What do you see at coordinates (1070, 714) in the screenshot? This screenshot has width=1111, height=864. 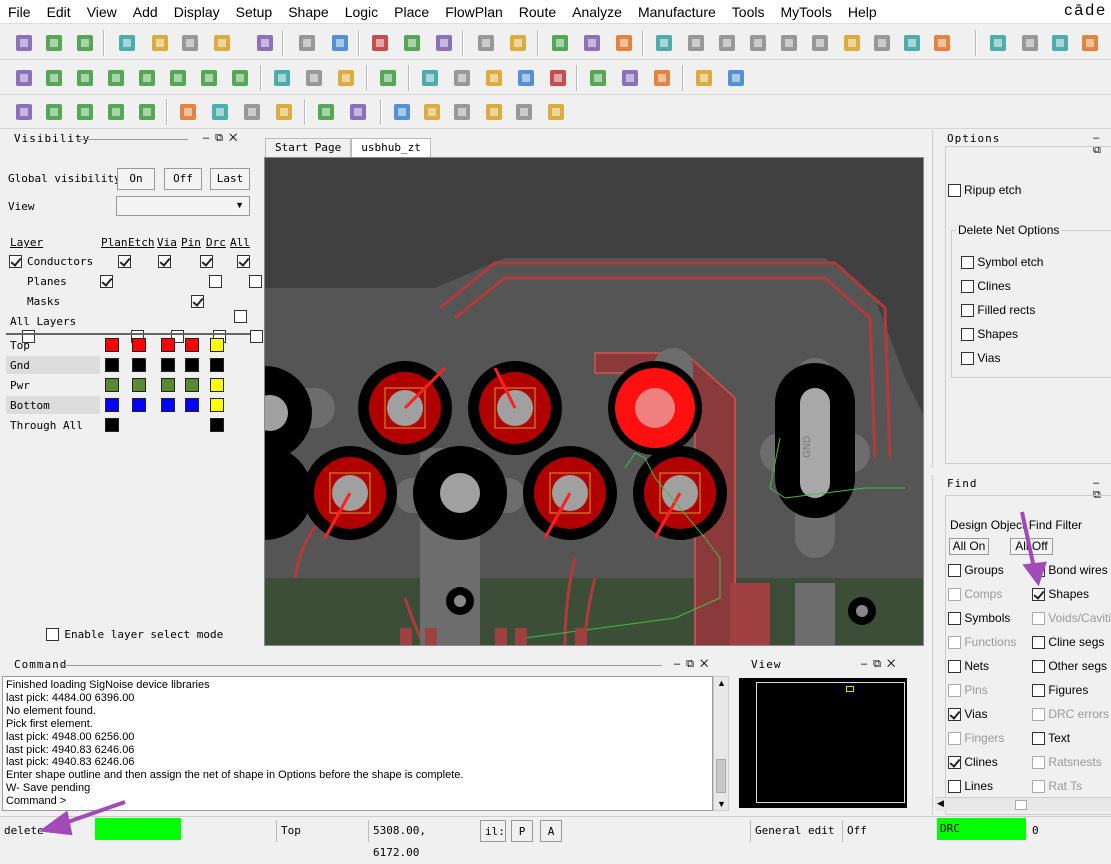 I see `find-filter-drc-errors: DRC errors` at bounding box center [1070, 714].